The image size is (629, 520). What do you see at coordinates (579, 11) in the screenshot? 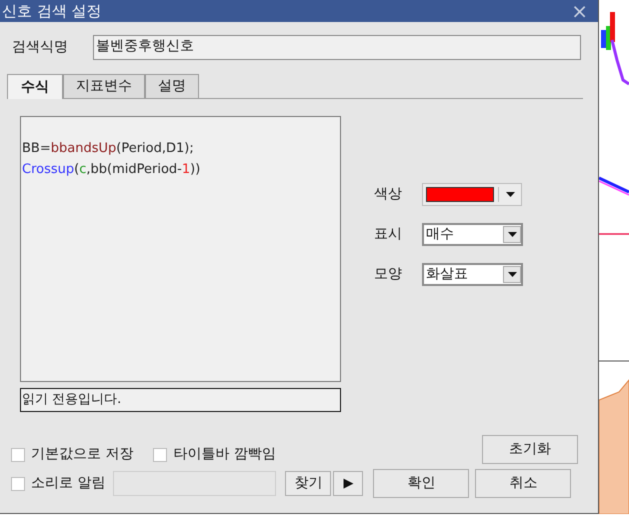
I see `close-button: ×` at bounding box center [579, 11].